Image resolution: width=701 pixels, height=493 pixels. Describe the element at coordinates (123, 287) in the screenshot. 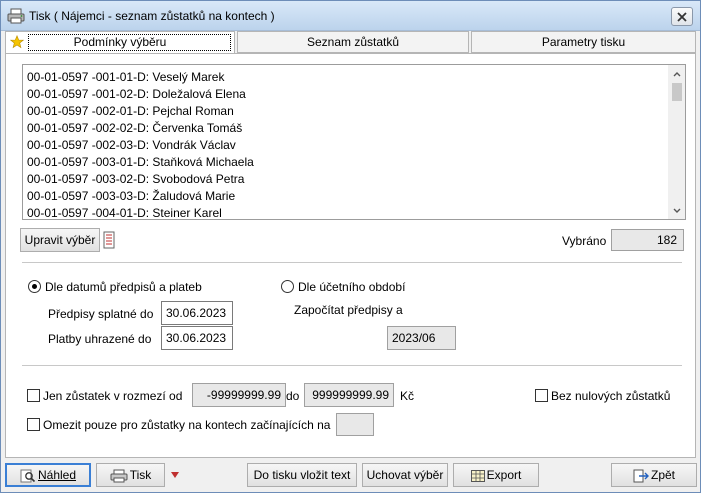

I see `by-dates-label: Dle datumů předpisů a plateb` at that location.